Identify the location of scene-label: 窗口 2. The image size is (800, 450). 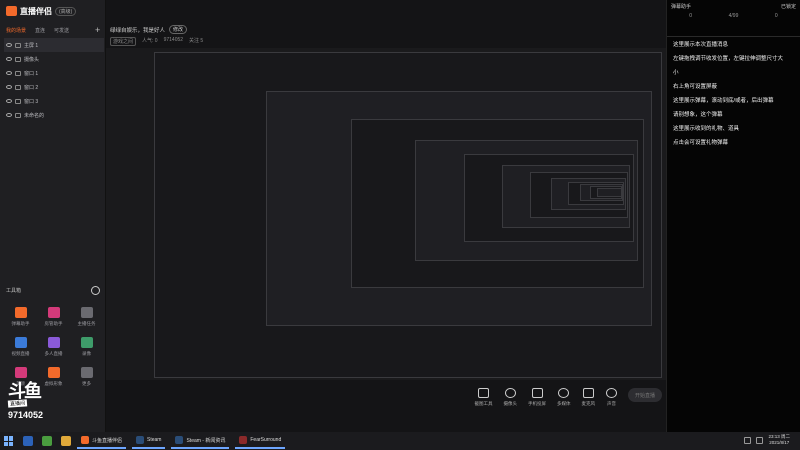
(31, 87).